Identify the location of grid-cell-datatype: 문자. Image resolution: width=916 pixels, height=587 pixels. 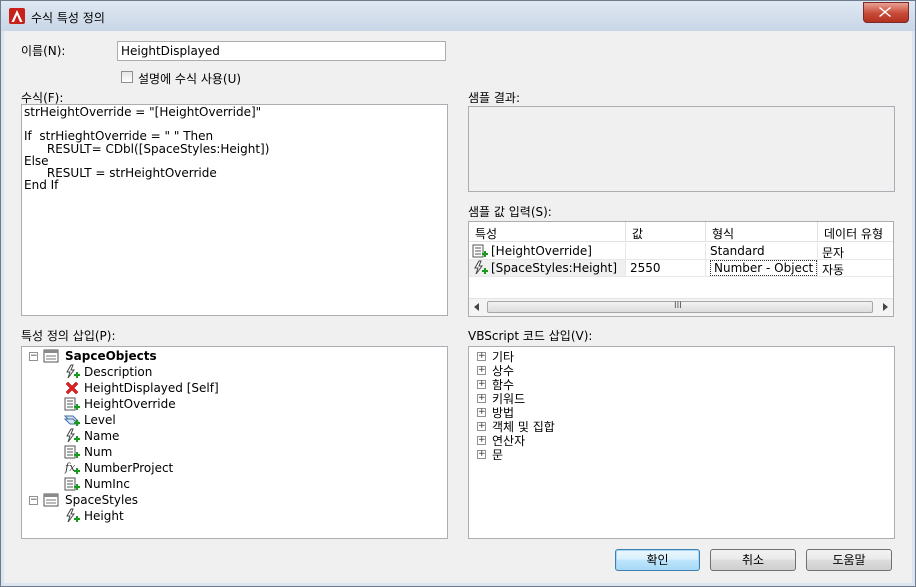
(855, 251).